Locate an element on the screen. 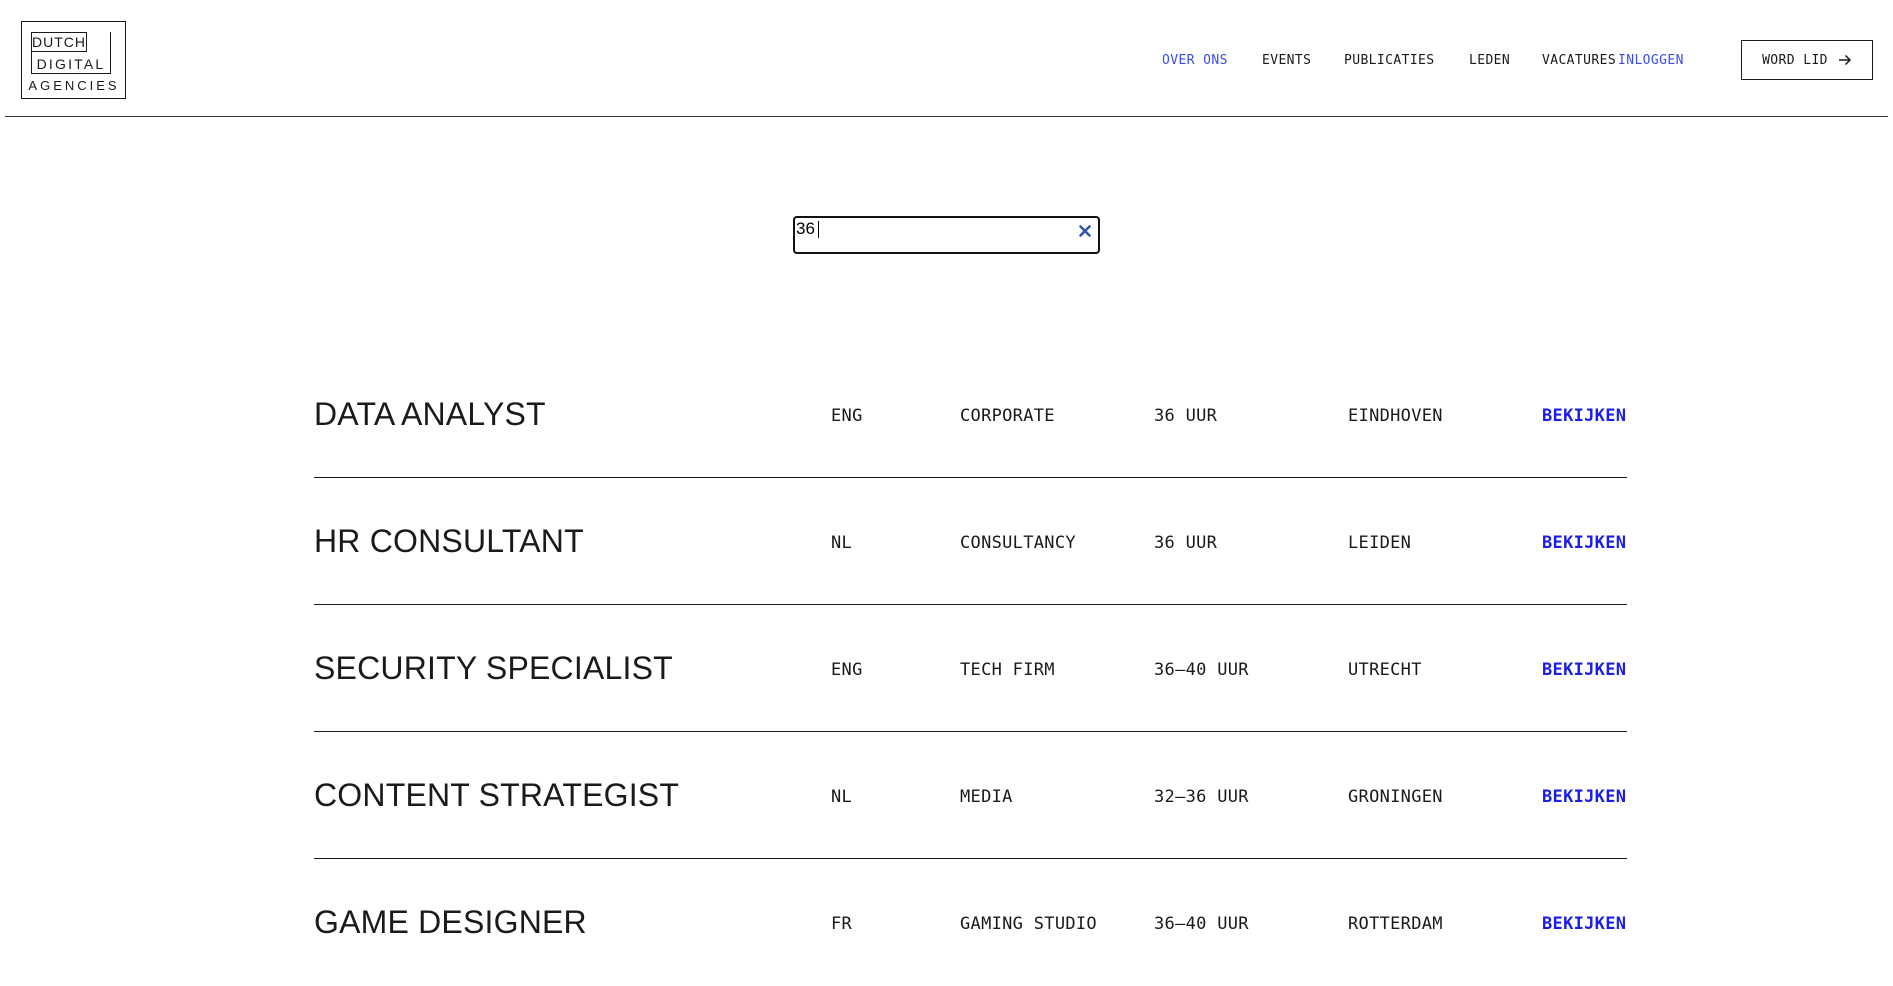 The height and width of the screenshot is (986, 1893). vacancy-hours: 32–36 UUR is located at coordinates (1201, 797).